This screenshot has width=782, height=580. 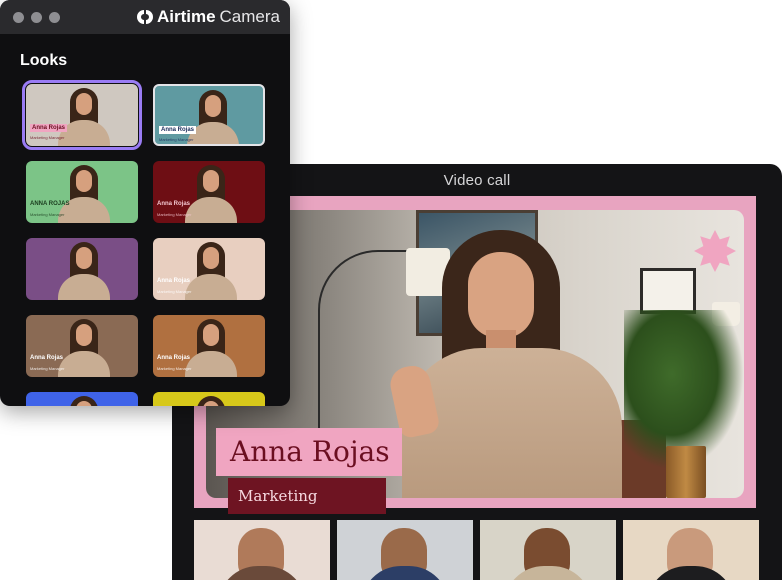 I want to click on look-name-label: ANNA ROJAS, so click(x=50, y=204).